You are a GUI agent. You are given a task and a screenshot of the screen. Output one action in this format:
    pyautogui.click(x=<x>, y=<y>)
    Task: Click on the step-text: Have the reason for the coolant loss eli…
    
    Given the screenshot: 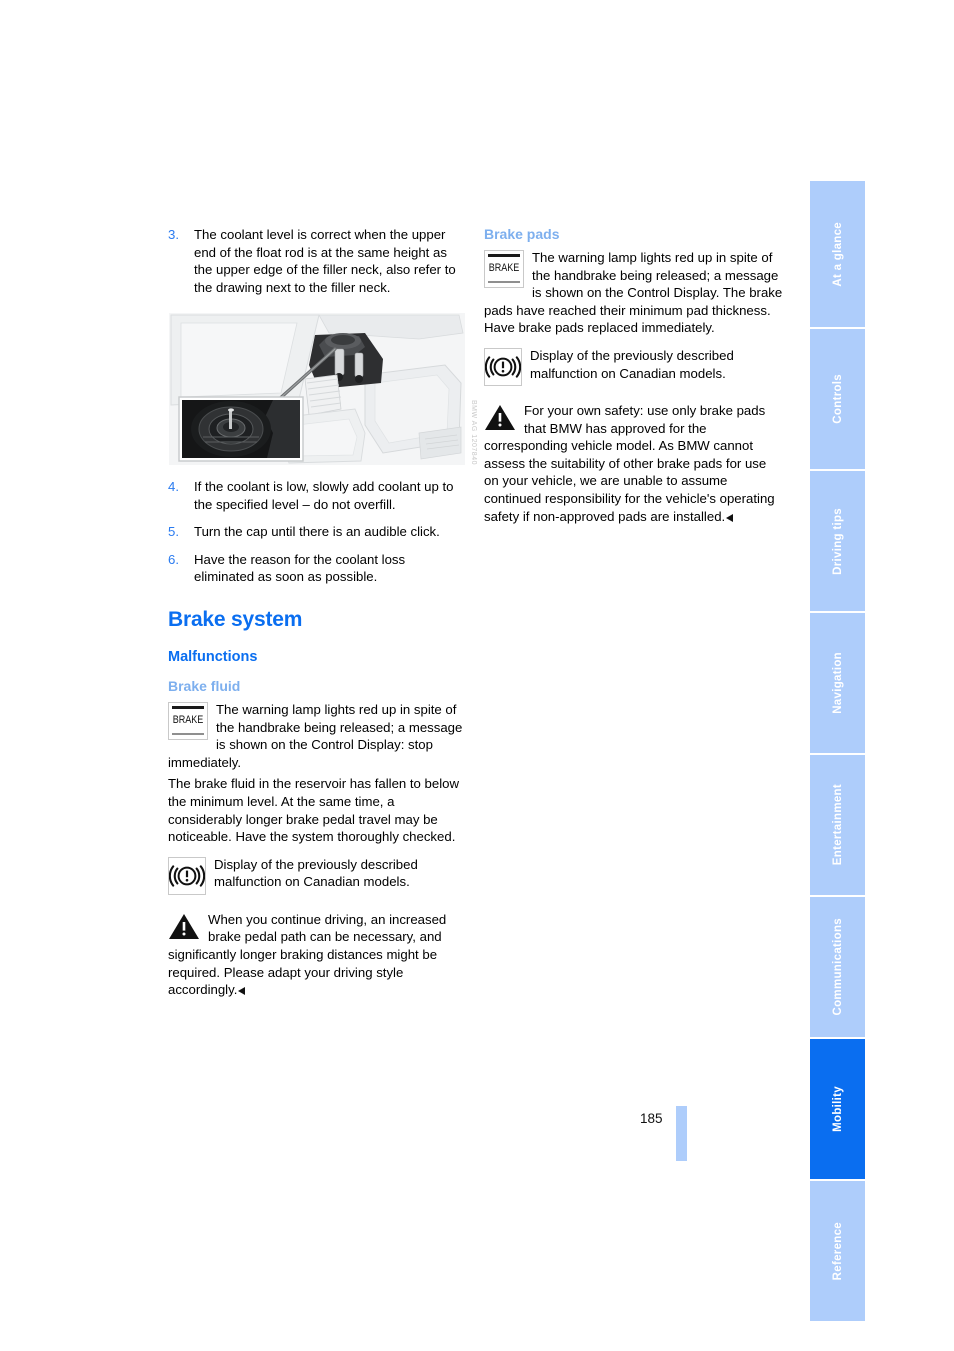 What is the action you would take?
    pyautogui.click(x=300, y=568)
    